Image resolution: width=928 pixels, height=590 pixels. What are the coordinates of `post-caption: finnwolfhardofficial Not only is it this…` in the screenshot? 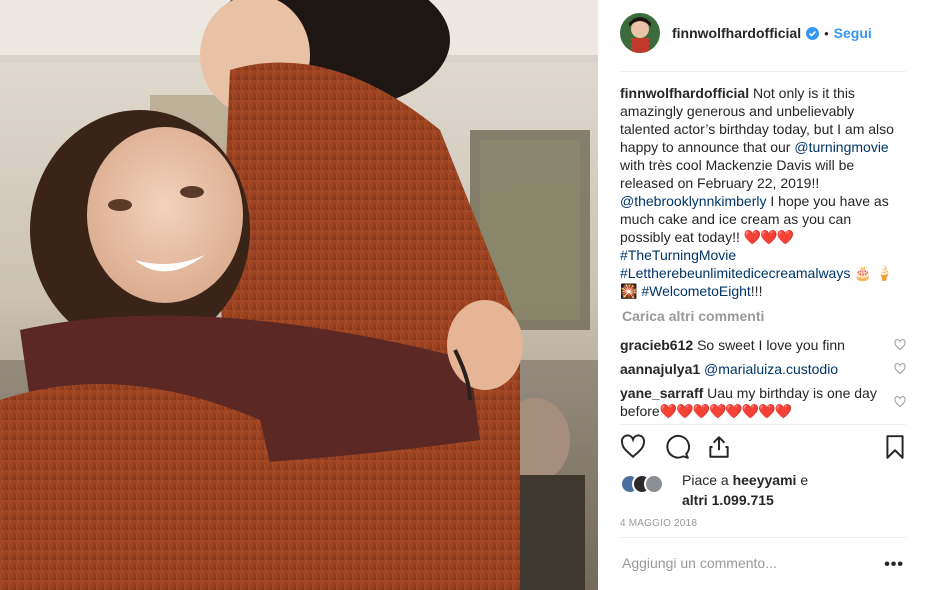 It's located at (760, 192).